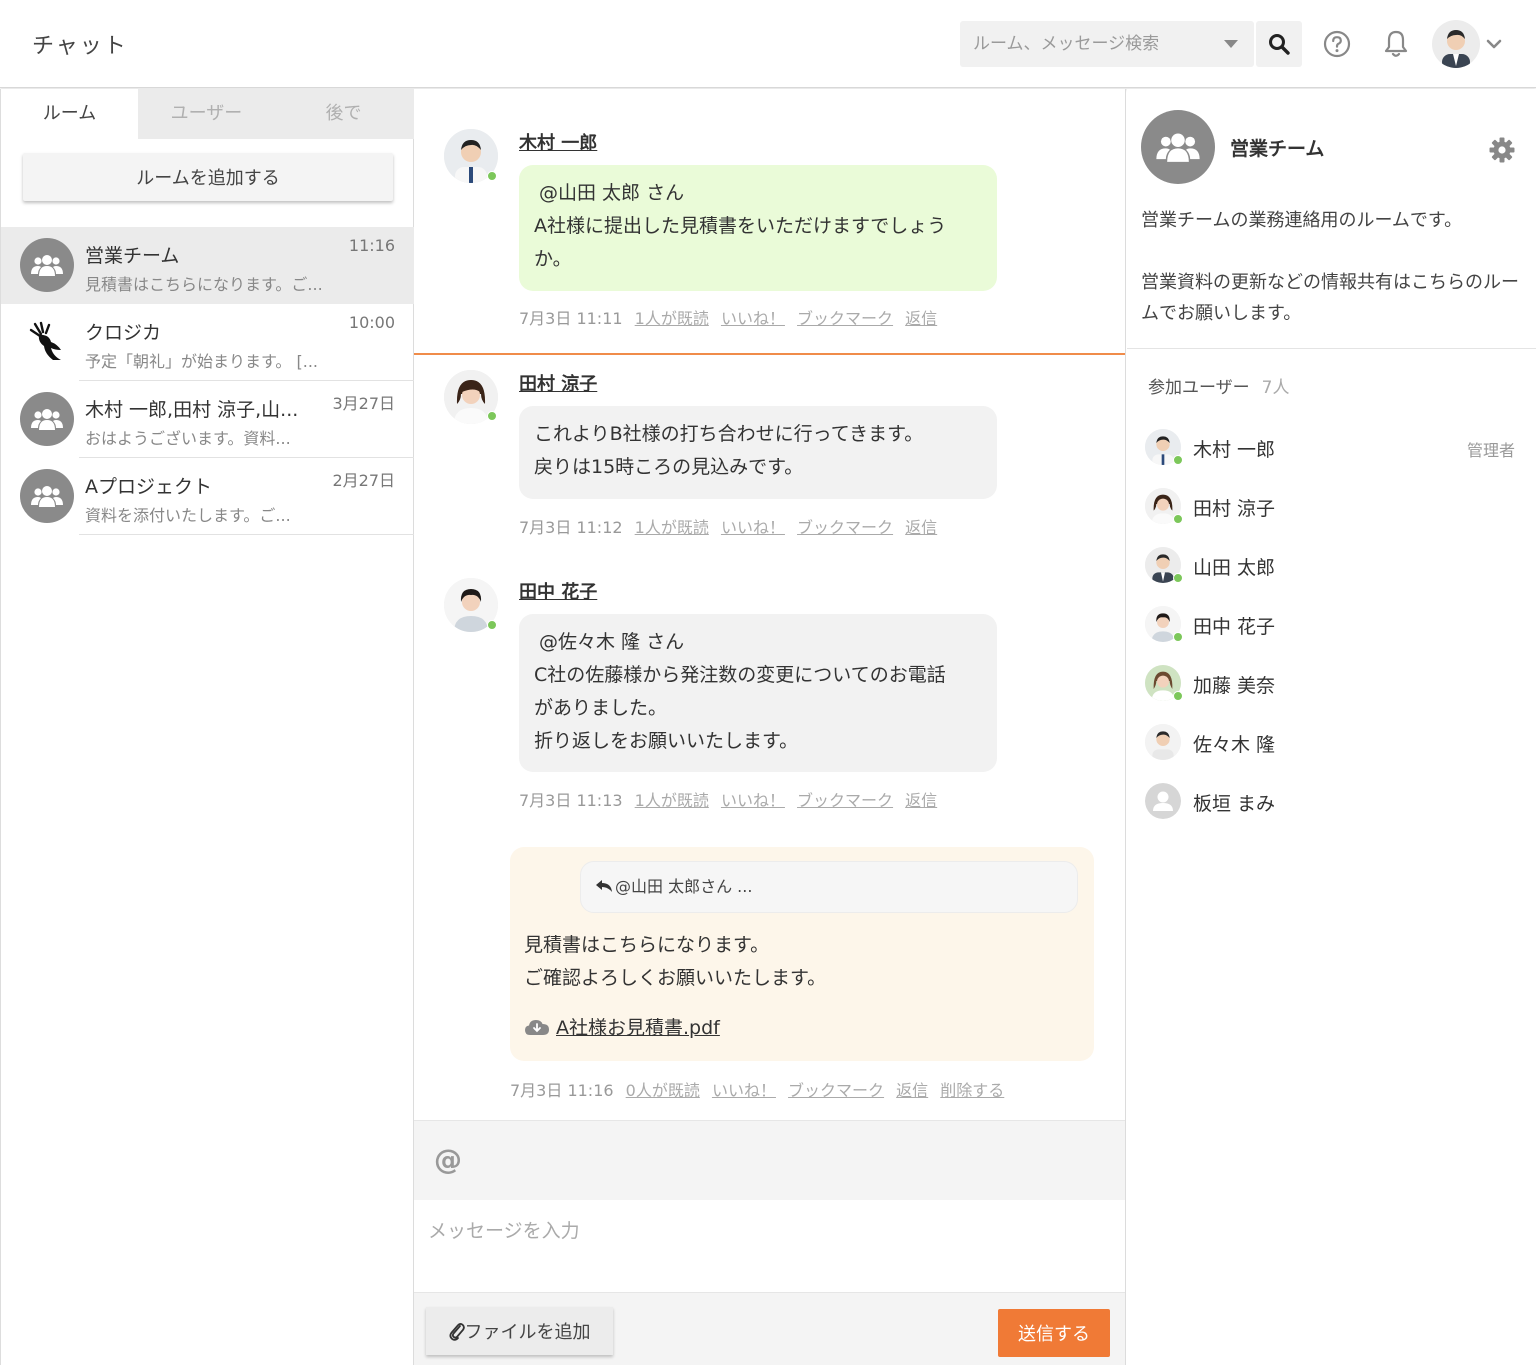  Describe the element at coordinates (1234, 509) in the screenshot. I see `member-name: 田村 涼子` at that location.